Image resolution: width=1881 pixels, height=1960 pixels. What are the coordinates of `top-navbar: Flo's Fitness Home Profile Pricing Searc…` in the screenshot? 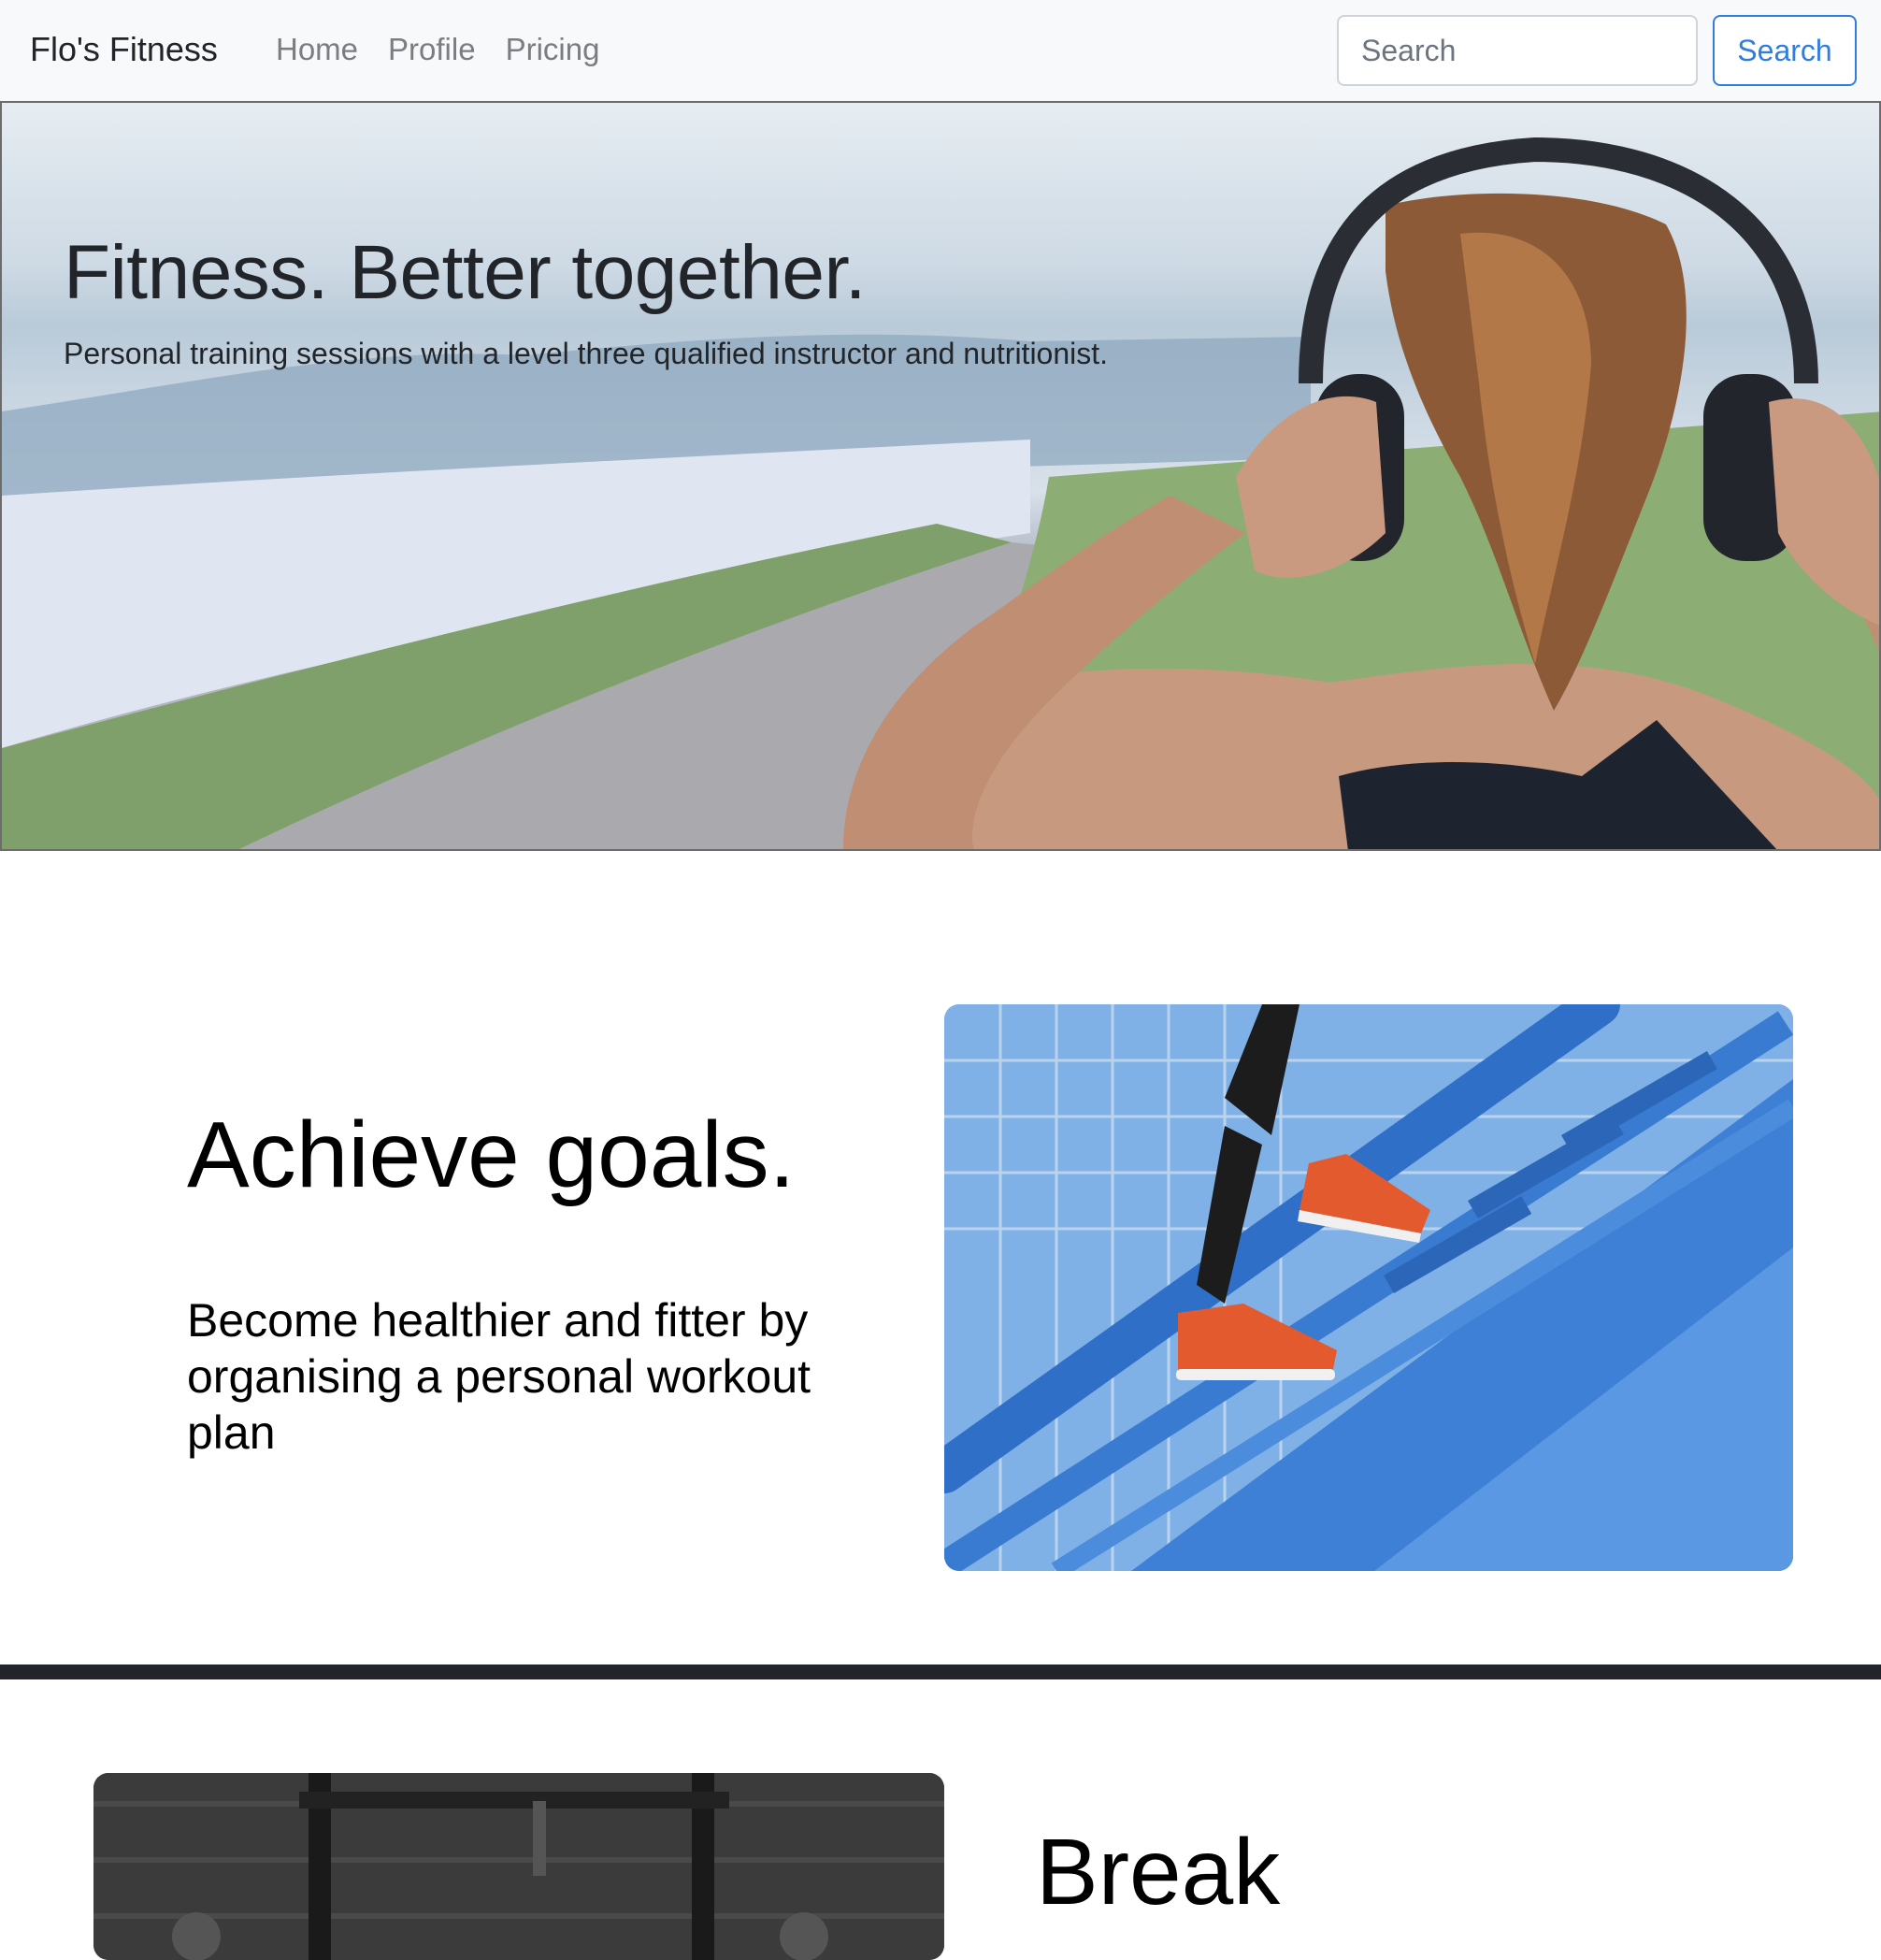 It's located at (940, 51).